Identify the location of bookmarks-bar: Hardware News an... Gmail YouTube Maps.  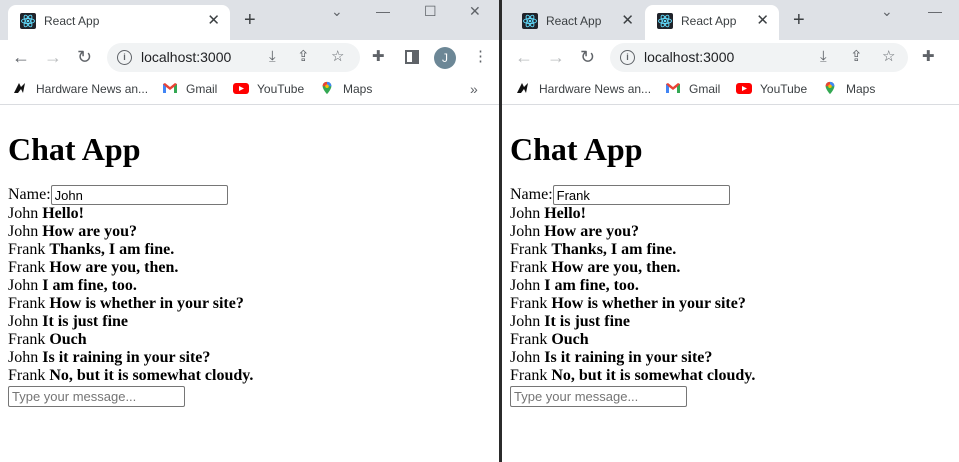
(730, 90).